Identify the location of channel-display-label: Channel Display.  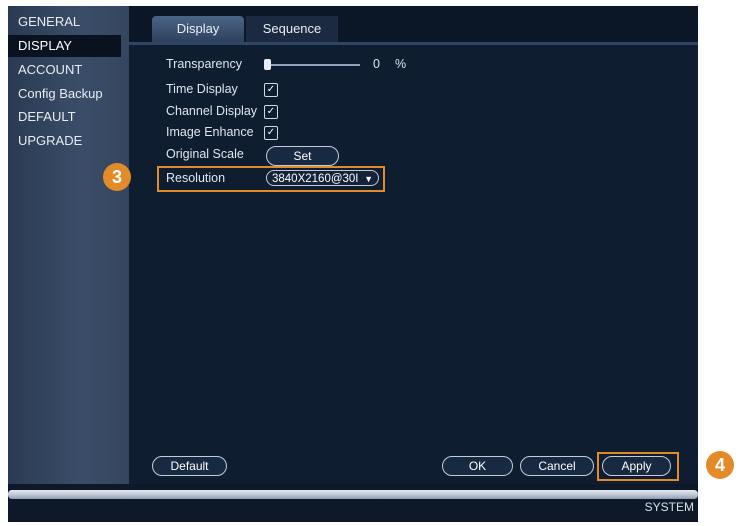
(212, 111).